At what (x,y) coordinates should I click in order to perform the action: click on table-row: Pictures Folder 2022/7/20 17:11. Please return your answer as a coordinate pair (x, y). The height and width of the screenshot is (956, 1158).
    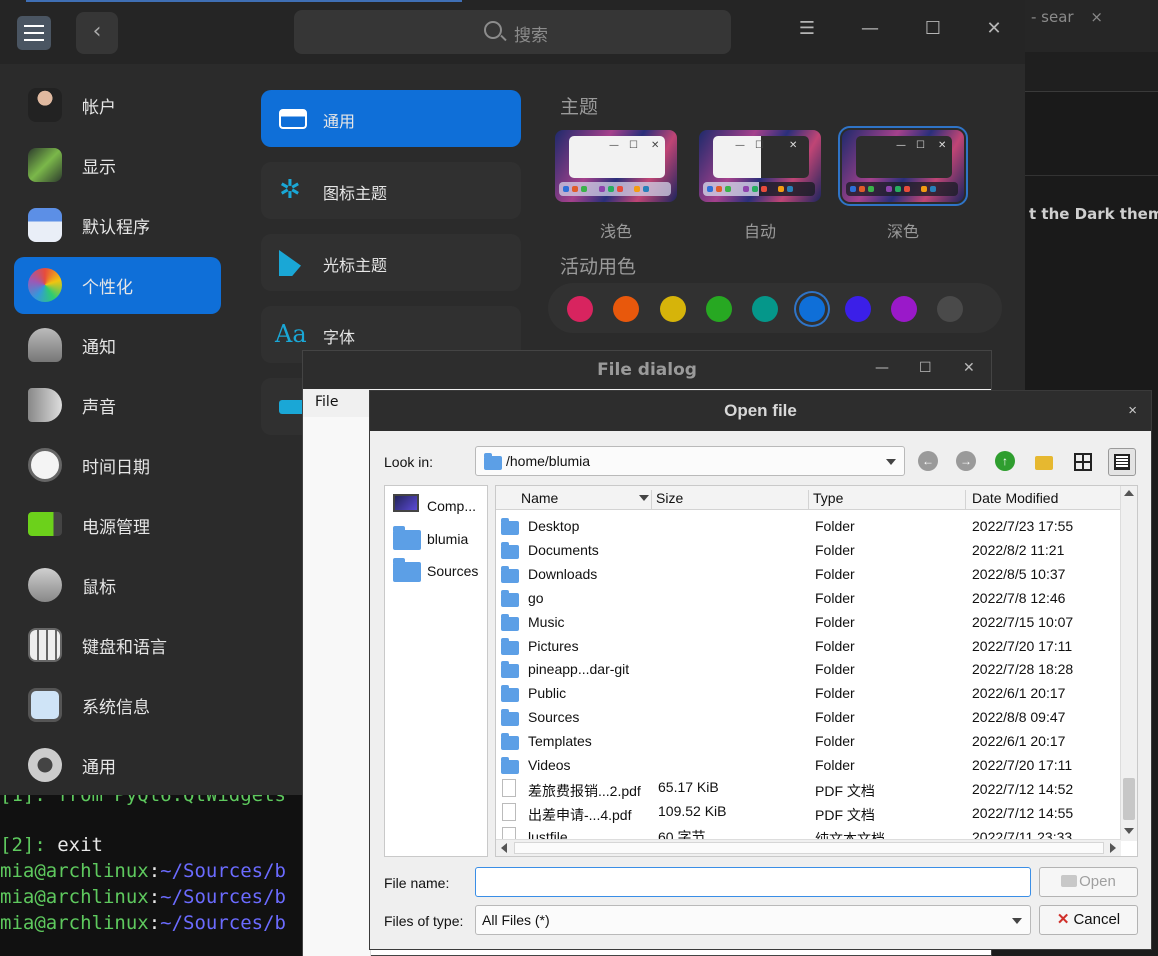
    Looking at the image, I should click on (808, 646).